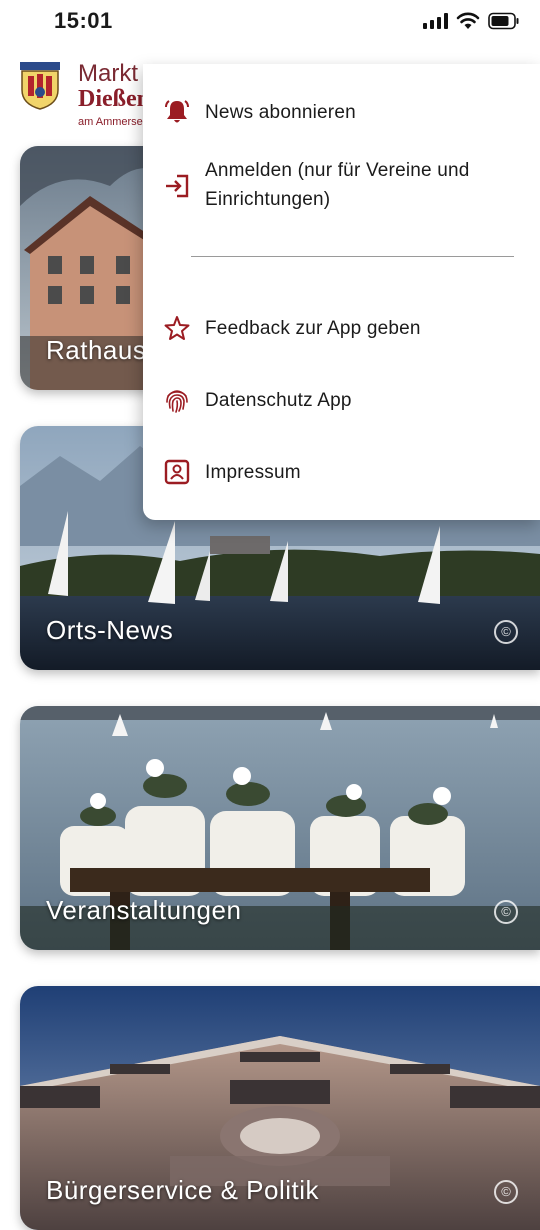 This screenshot has height=1230, width=540. What do you see at coordinates (352, 256) in the screenshot?
I see `menu-divider` at bounding box center [352, 256].